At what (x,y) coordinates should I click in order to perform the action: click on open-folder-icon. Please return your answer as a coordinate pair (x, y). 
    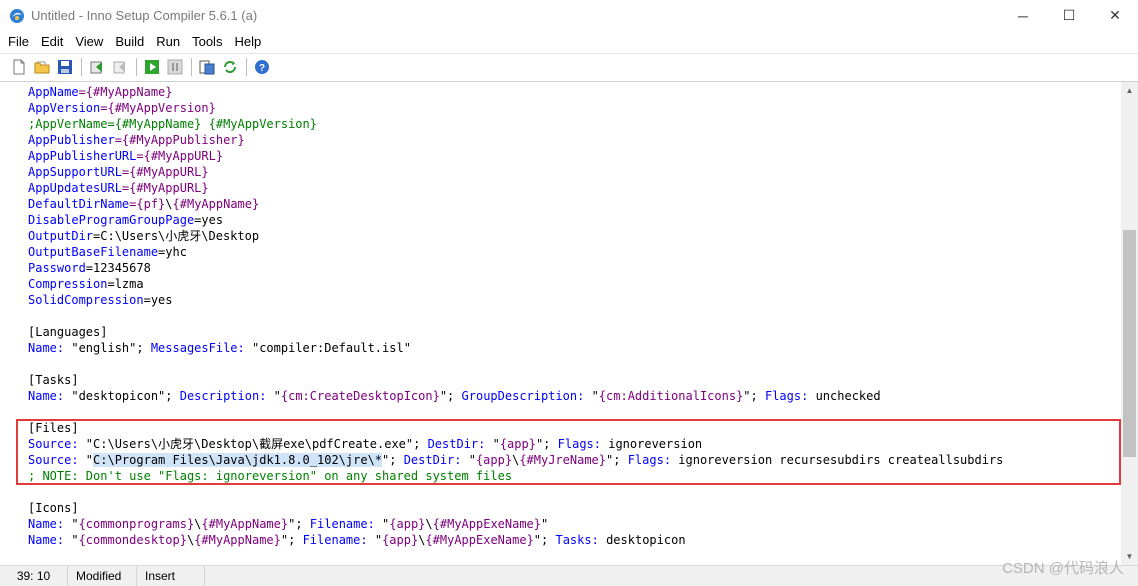
    Looking at the image, I should click on (42, 67).